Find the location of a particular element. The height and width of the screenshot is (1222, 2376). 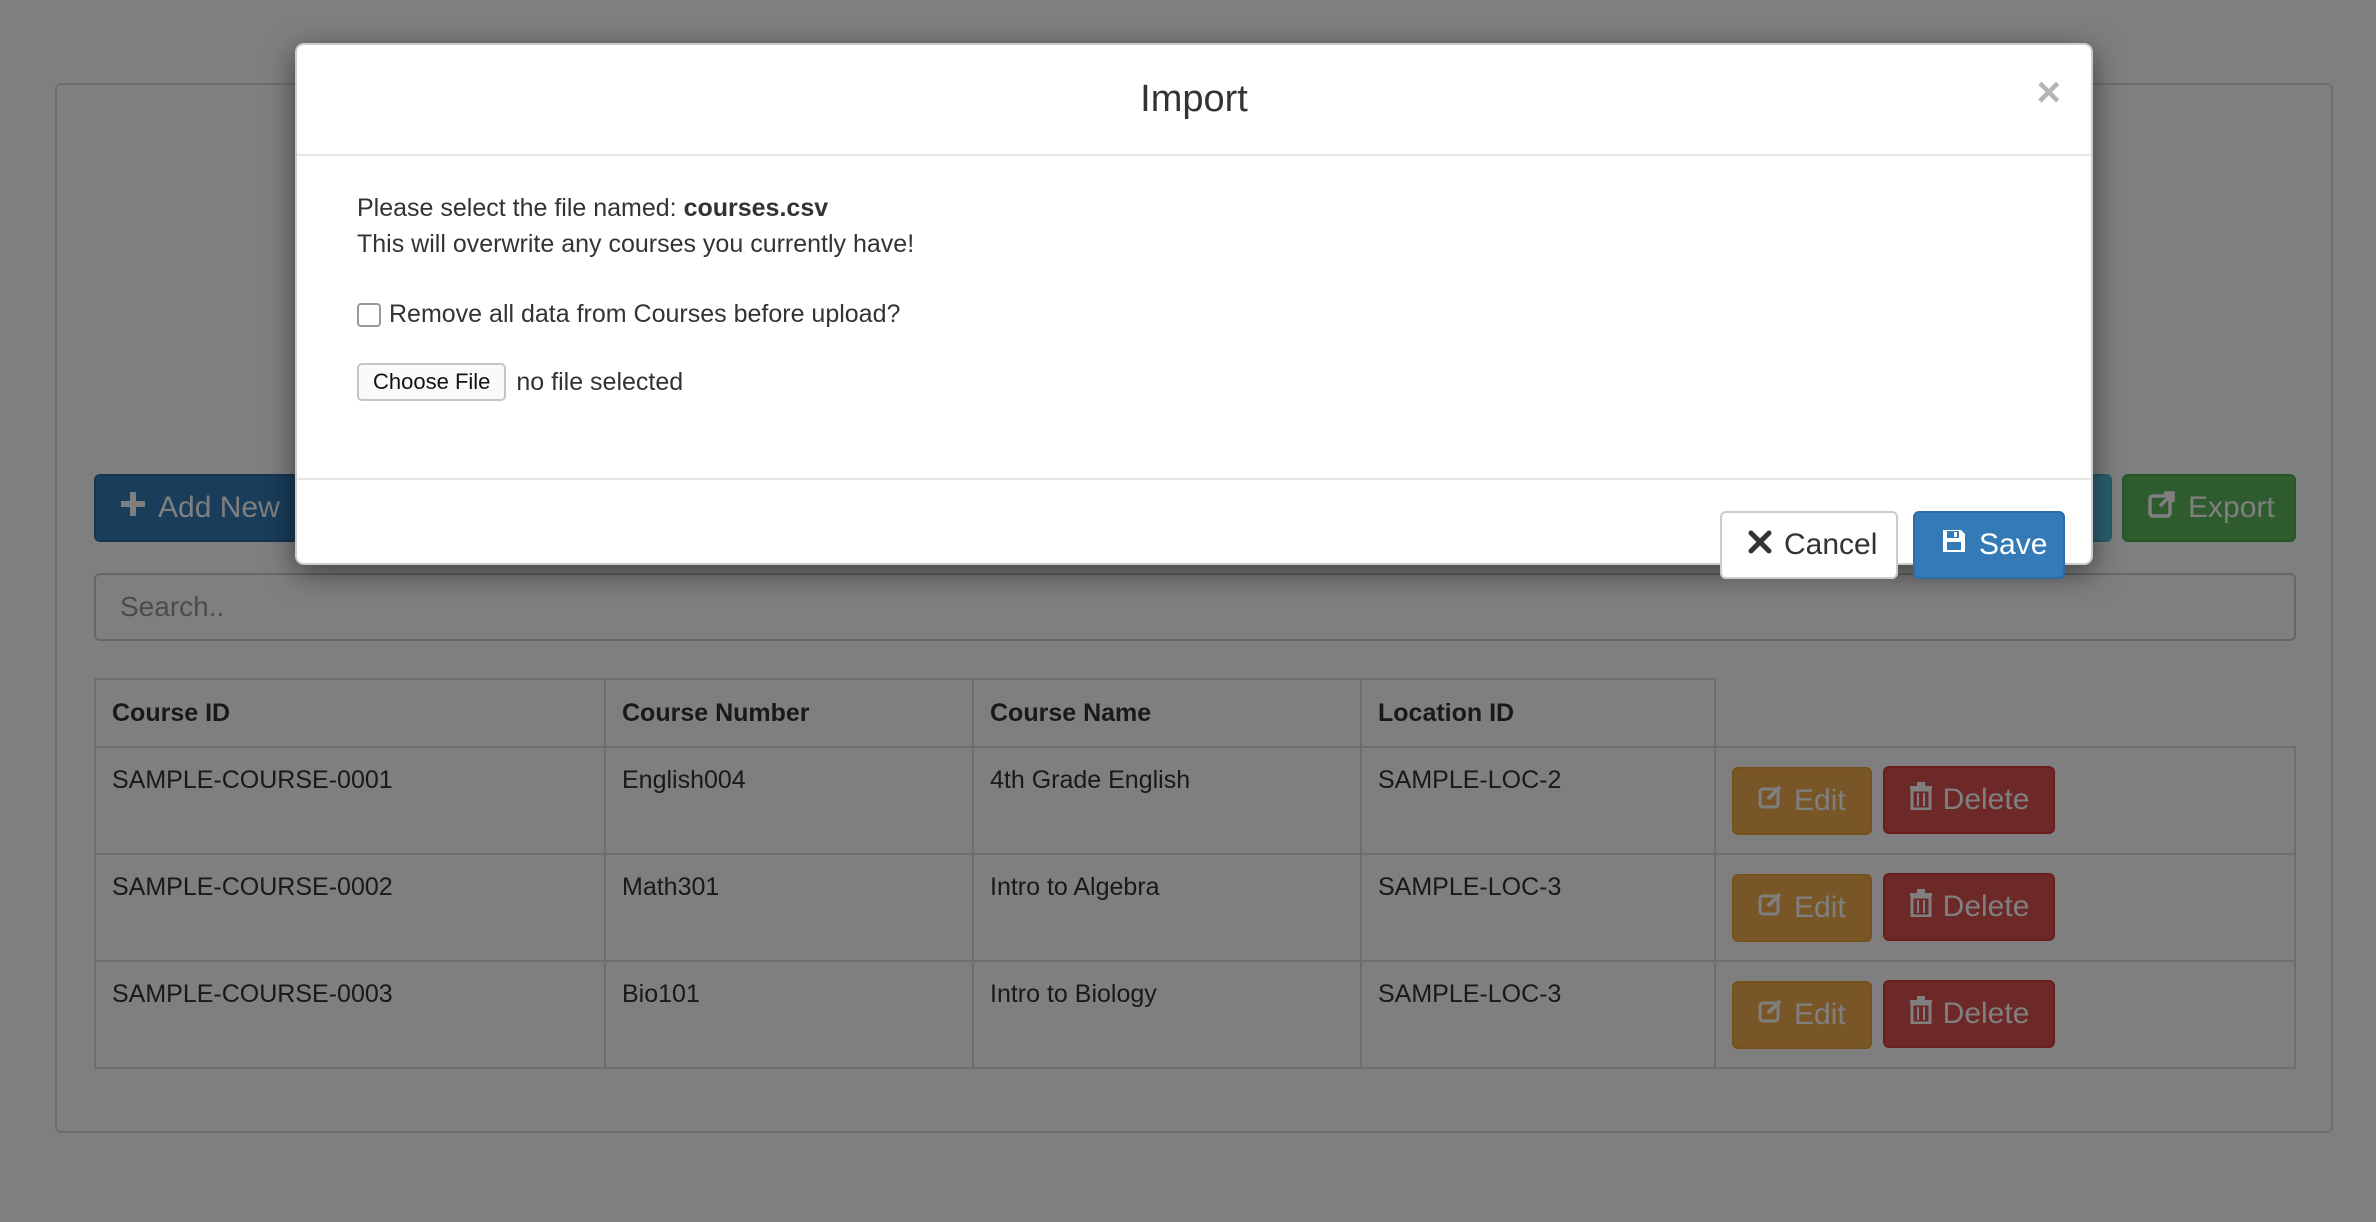

save-label: Save is located at coordinates (2013, 544).